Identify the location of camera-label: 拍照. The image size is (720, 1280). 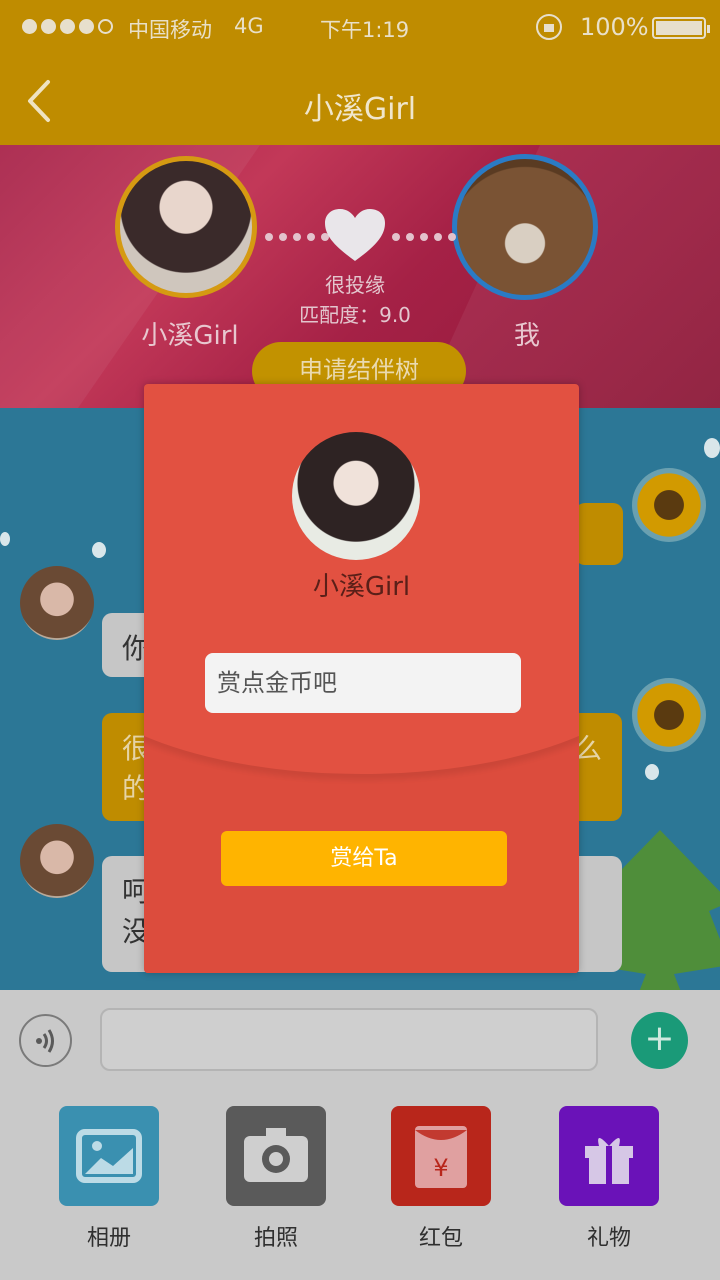
(275, 1238).